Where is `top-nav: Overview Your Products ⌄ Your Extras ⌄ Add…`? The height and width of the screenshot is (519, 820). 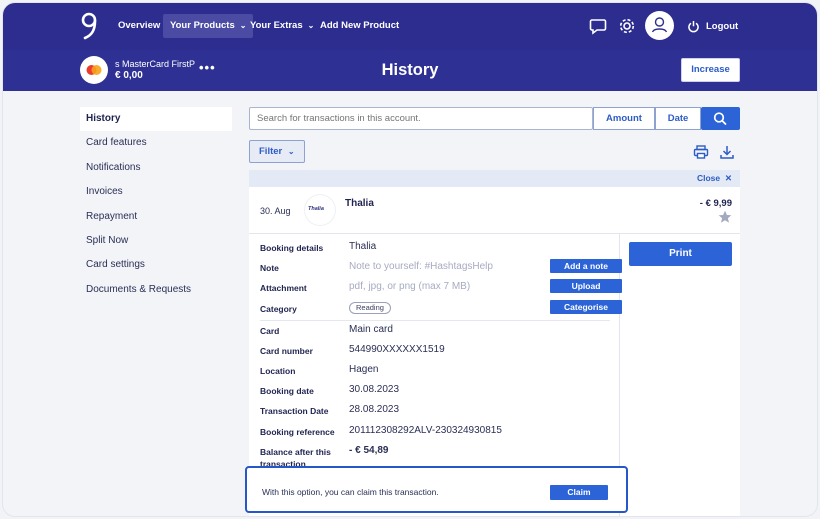
top-nav: Overview Your Products ⌄ Your Extras ⌄ Add… is located at coordinates (410, 26).